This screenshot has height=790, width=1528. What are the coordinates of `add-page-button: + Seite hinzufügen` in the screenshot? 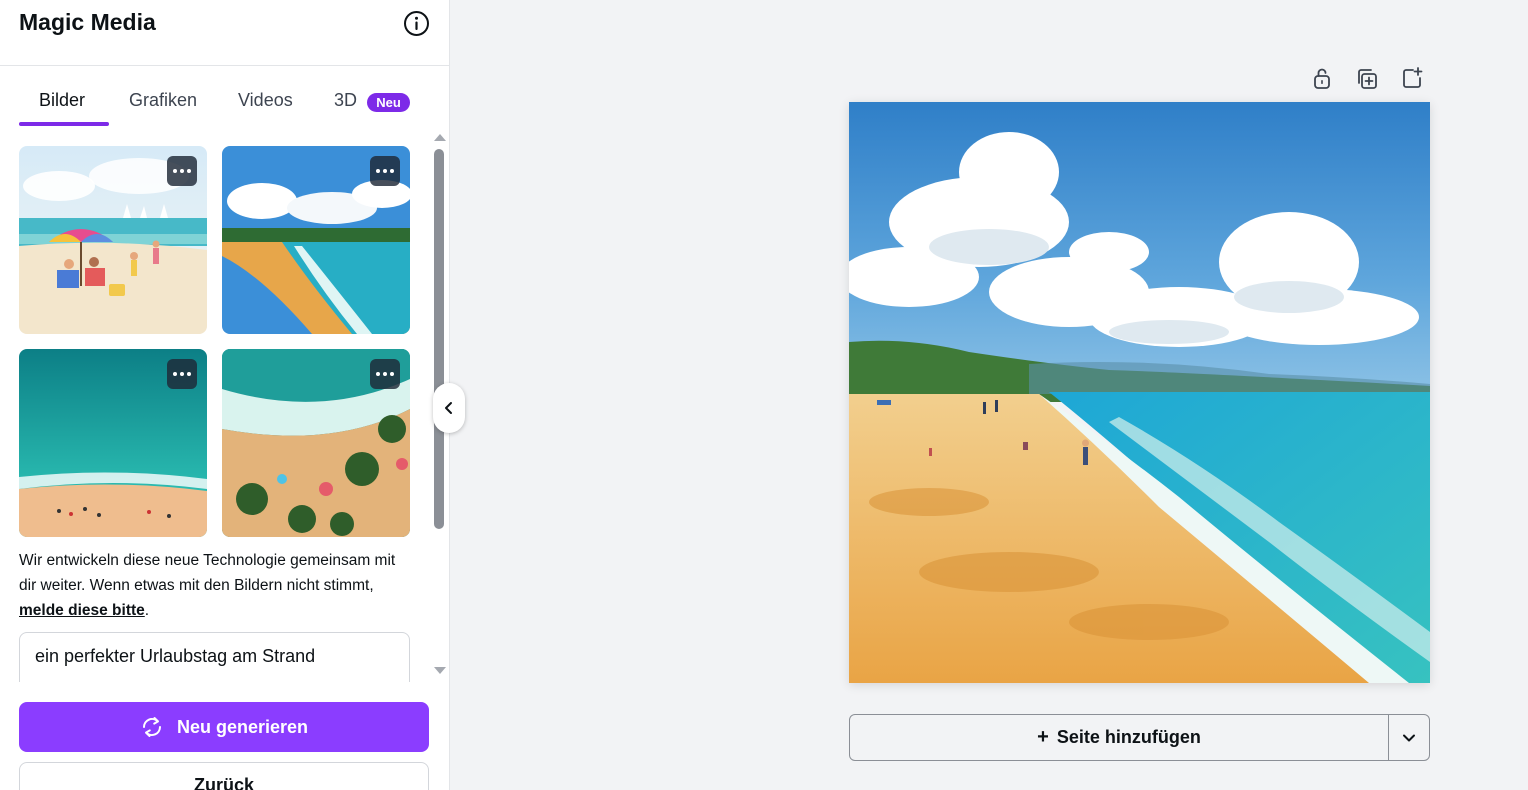 It's located at (1119, 737).